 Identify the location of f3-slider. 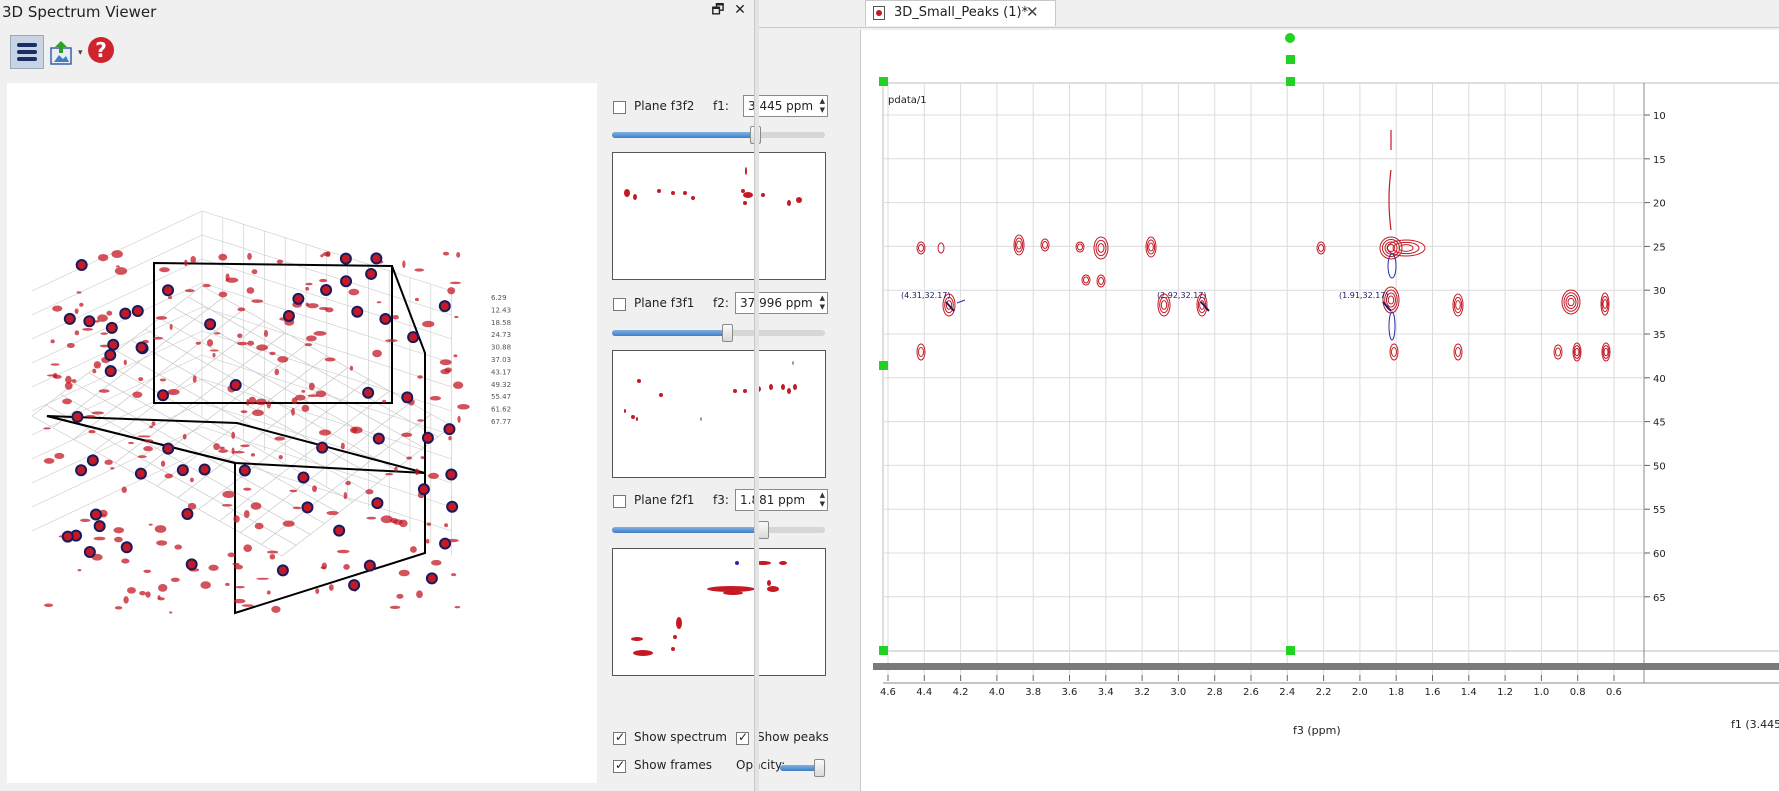
(718, 530).